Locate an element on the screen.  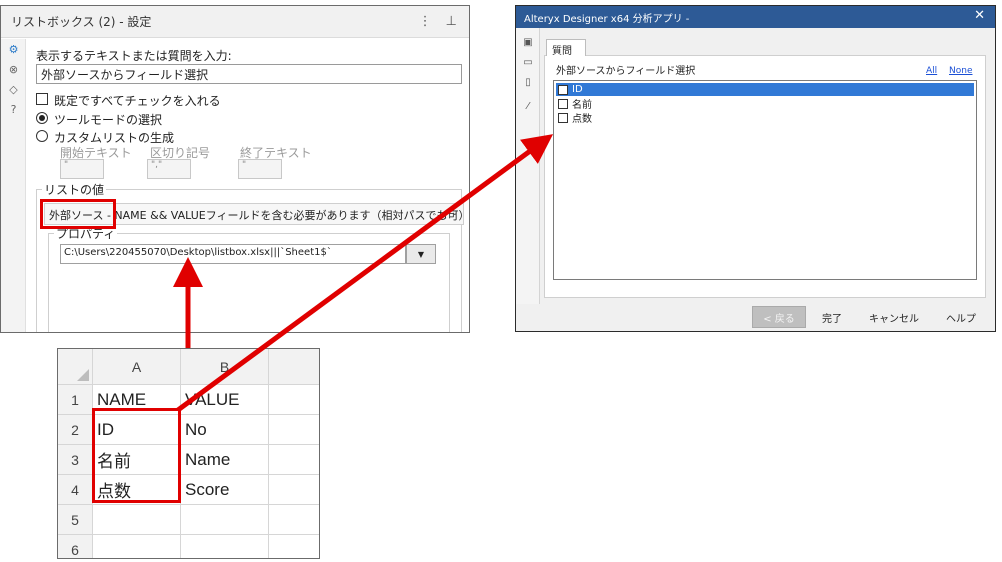
file-path-dropdown-button: ▼ is located at coordinates (421, 254).